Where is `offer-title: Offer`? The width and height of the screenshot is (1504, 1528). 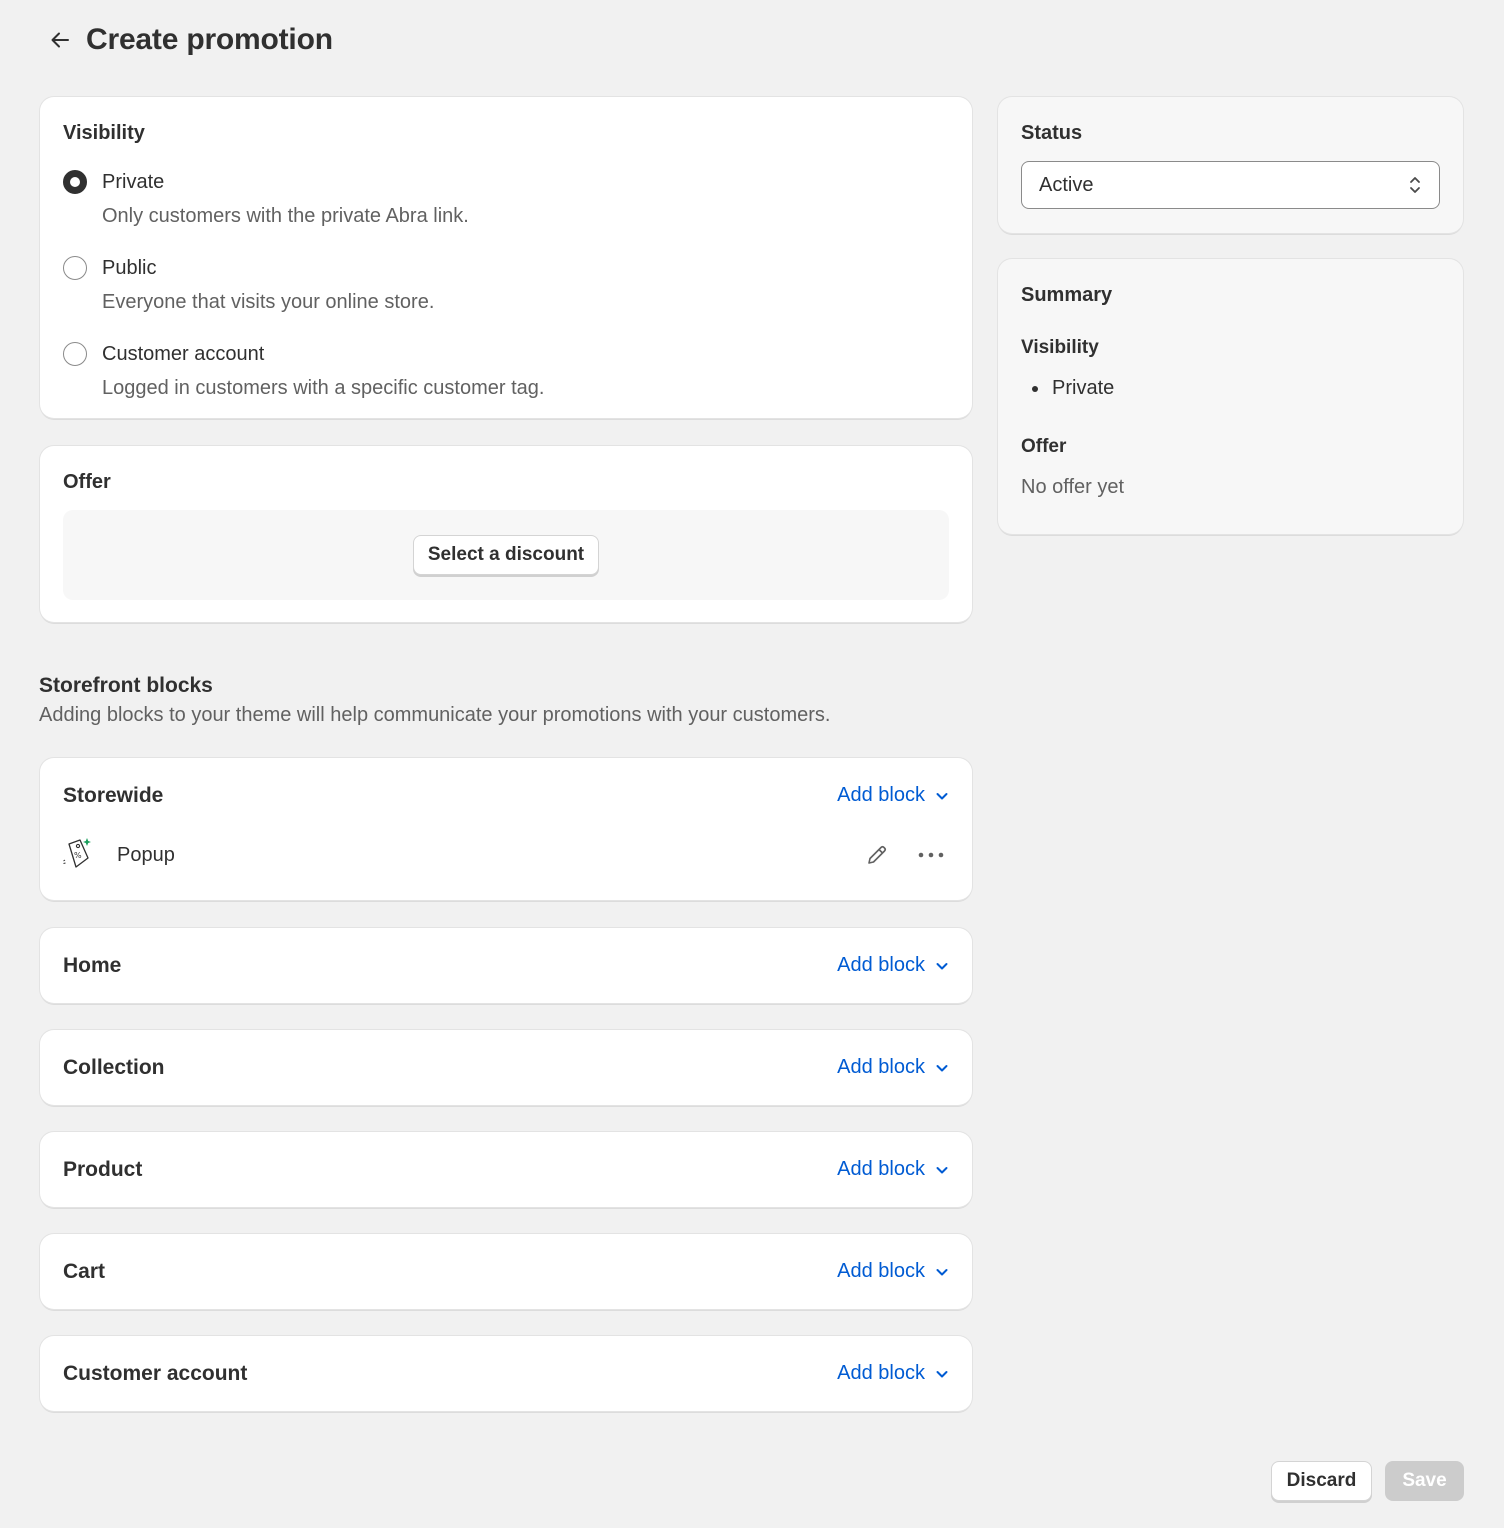 offer-title: Offer is located at coordinates (87, 482).